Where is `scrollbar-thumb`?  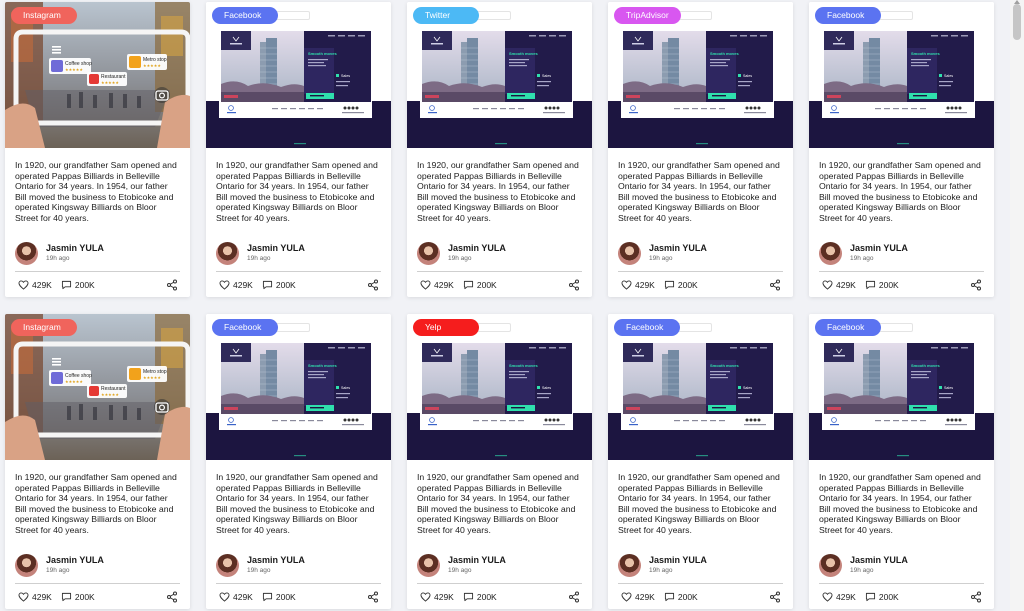
scrollbar-thumb is located at coordinates (1017, 22).